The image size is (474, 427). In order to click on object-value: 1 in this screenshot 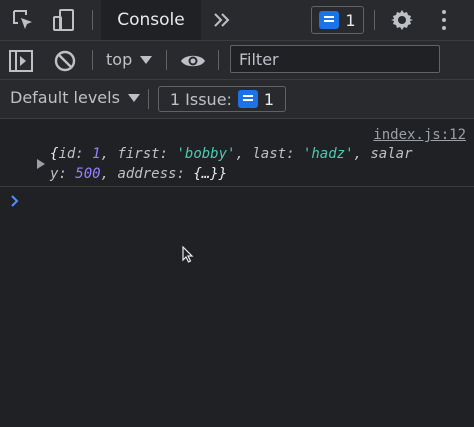, I will do `click(96, 154)`.